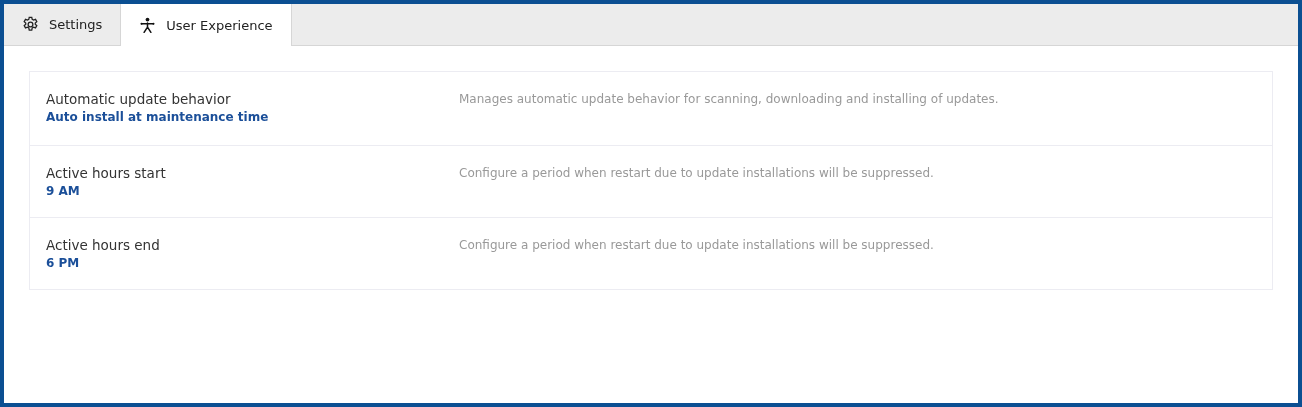 The image size is (1302, 407). What do you see at coordinates (206, 25) in the screenshot?
I see `tab: User Experience` at bounding box center [206, 25].